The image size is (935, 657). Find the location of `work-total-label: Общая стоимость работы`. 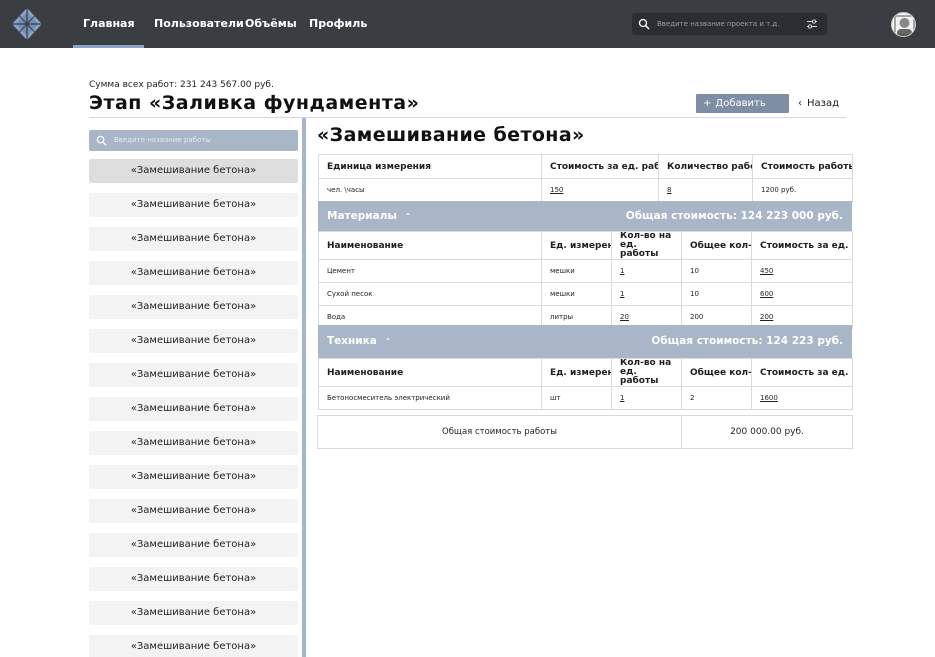

work-total-label: Общая стоимость работы is located at coordinates (500, 432).